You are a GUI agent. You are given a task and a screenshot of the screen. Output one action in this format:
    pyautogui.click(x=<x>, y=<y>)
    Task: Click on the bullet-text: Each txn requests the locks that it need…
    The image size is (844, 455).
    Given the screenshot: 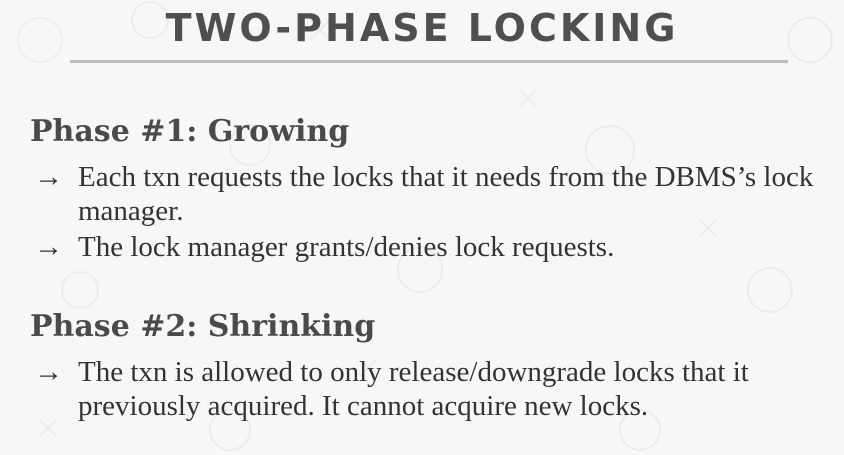 What is the action you would take?
    pyautogui.click(x=446, y=194)
    